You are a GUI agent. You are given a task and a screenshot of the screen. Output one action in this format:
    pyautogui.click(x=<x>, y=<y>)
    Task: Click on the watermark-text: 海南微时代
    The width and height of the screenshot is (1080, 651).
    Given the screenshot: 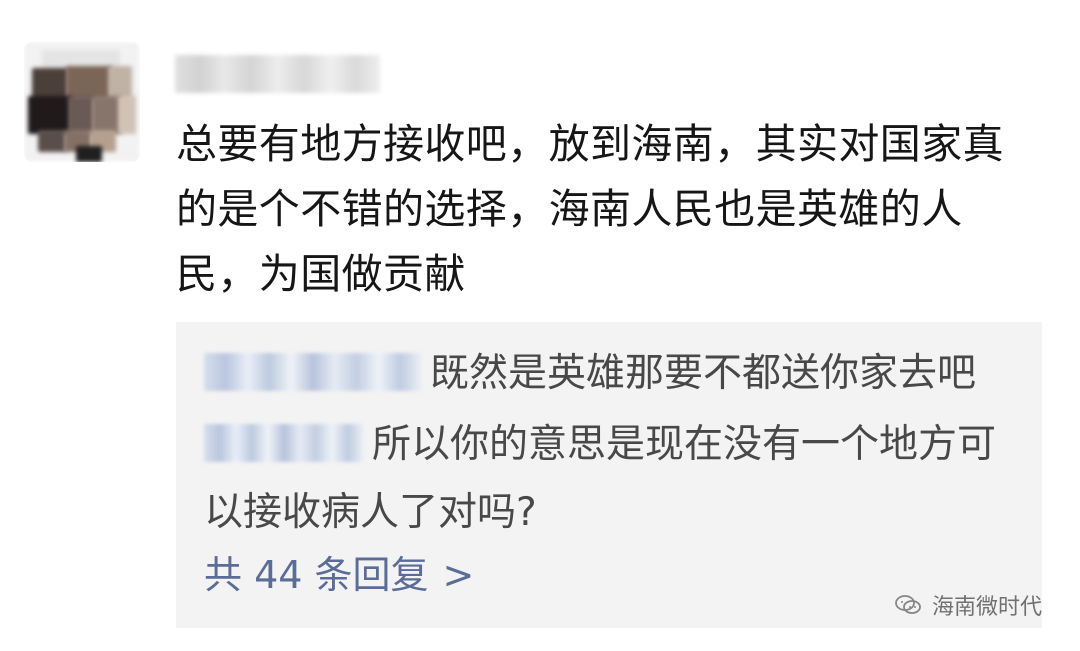 What is the action you would take?
    pyautogui.click(x=986, y=607)
    